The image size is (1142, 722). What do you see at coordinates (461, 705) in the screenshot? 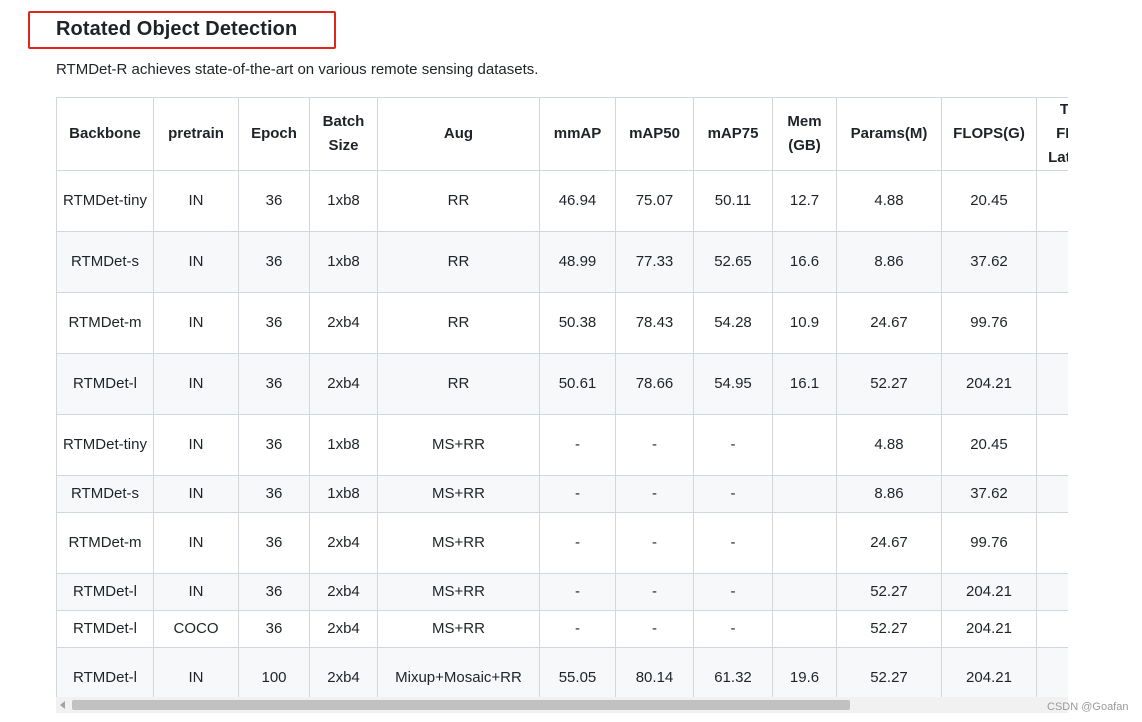
I see `scrollbar-thumb` at bounding box center [461, 705].